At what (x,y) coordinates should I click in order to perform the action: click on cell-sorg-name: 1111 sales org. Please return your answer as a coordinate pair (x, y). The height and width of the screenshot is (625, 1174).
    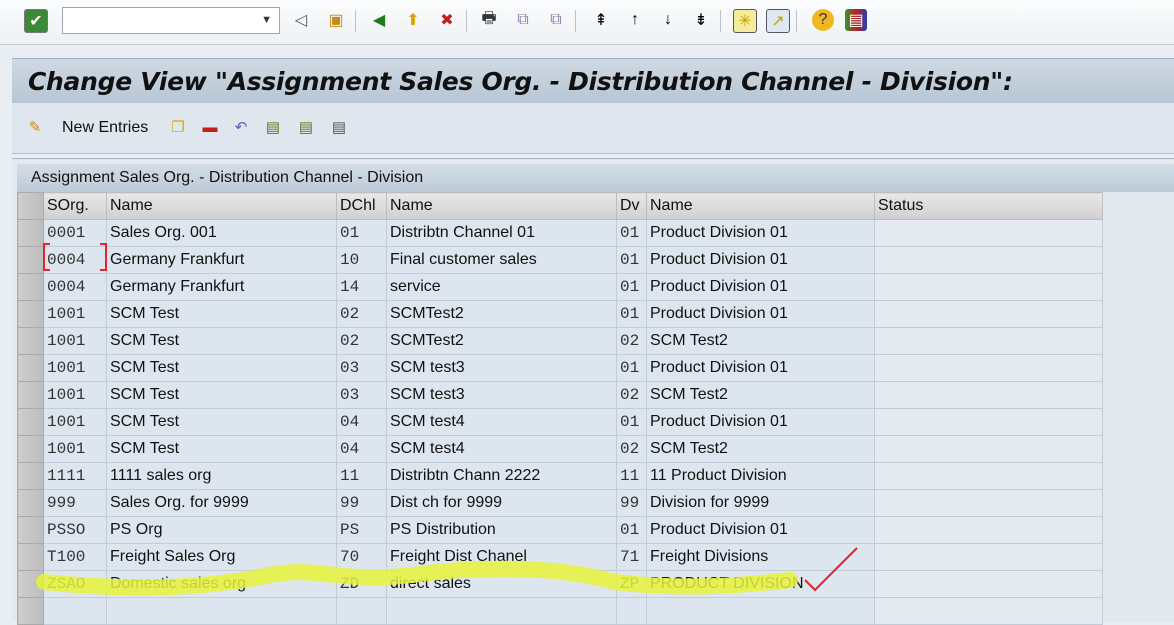
    Looking at the image, I should click on (221, 476).